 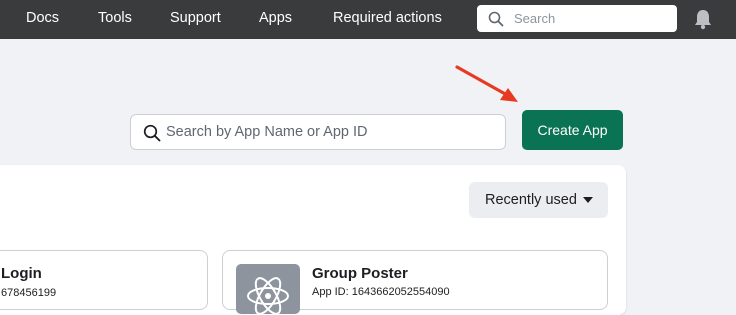 I want to click on app-thumbnail, so click(x=268, y=289).